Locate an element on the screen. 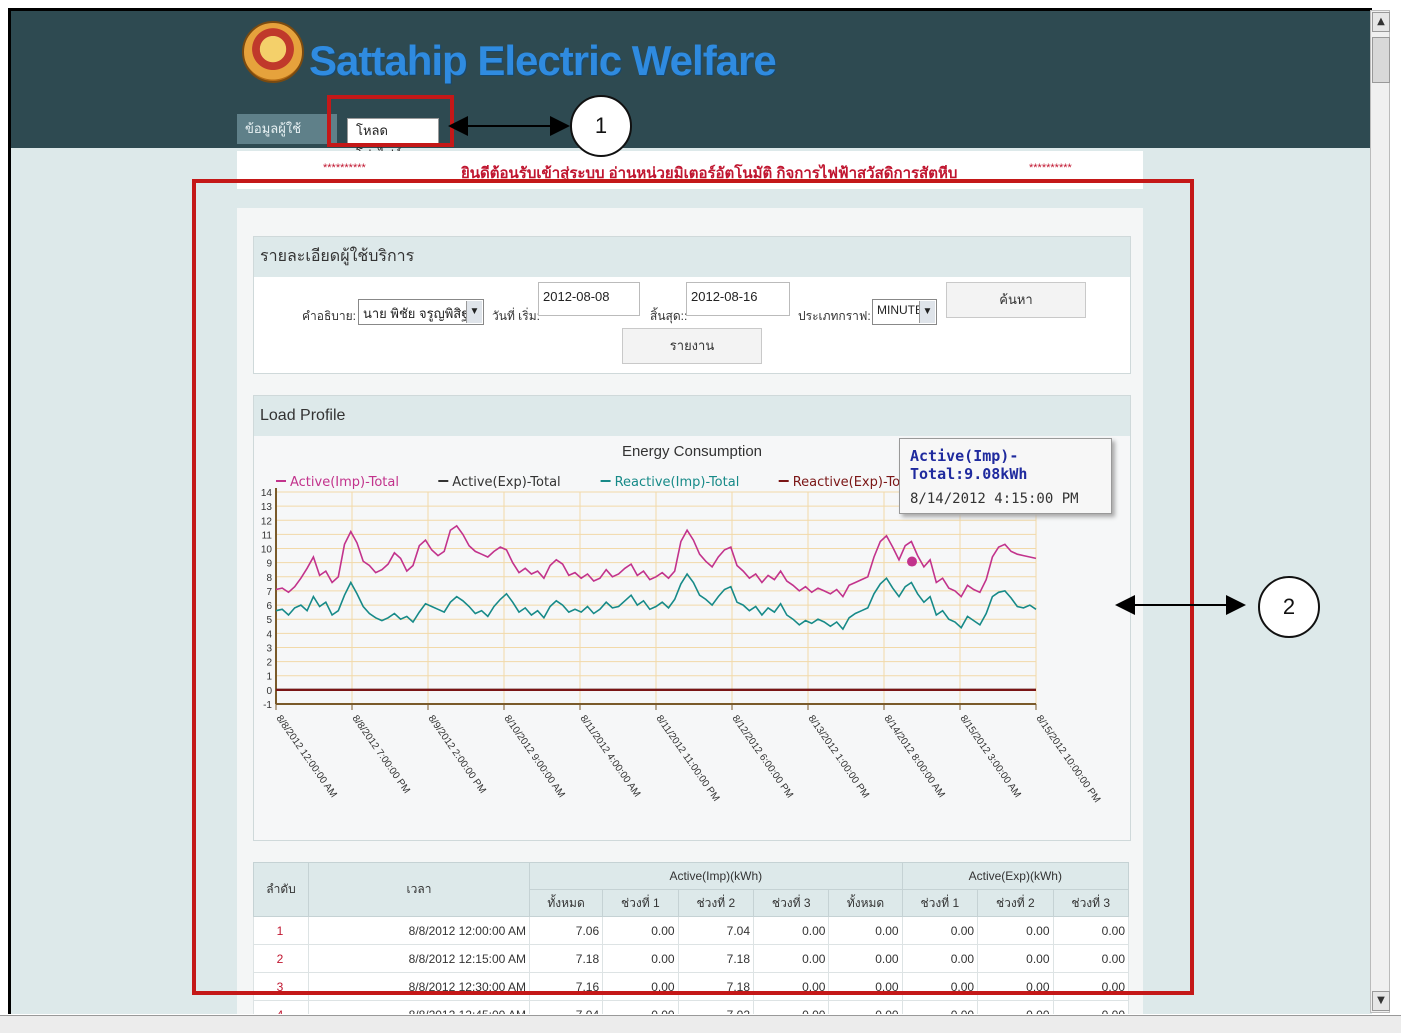 Image resolution: width=1401 pixels, height=1033 pixels. callout-1: 1 is located at coordinates (601, 126).